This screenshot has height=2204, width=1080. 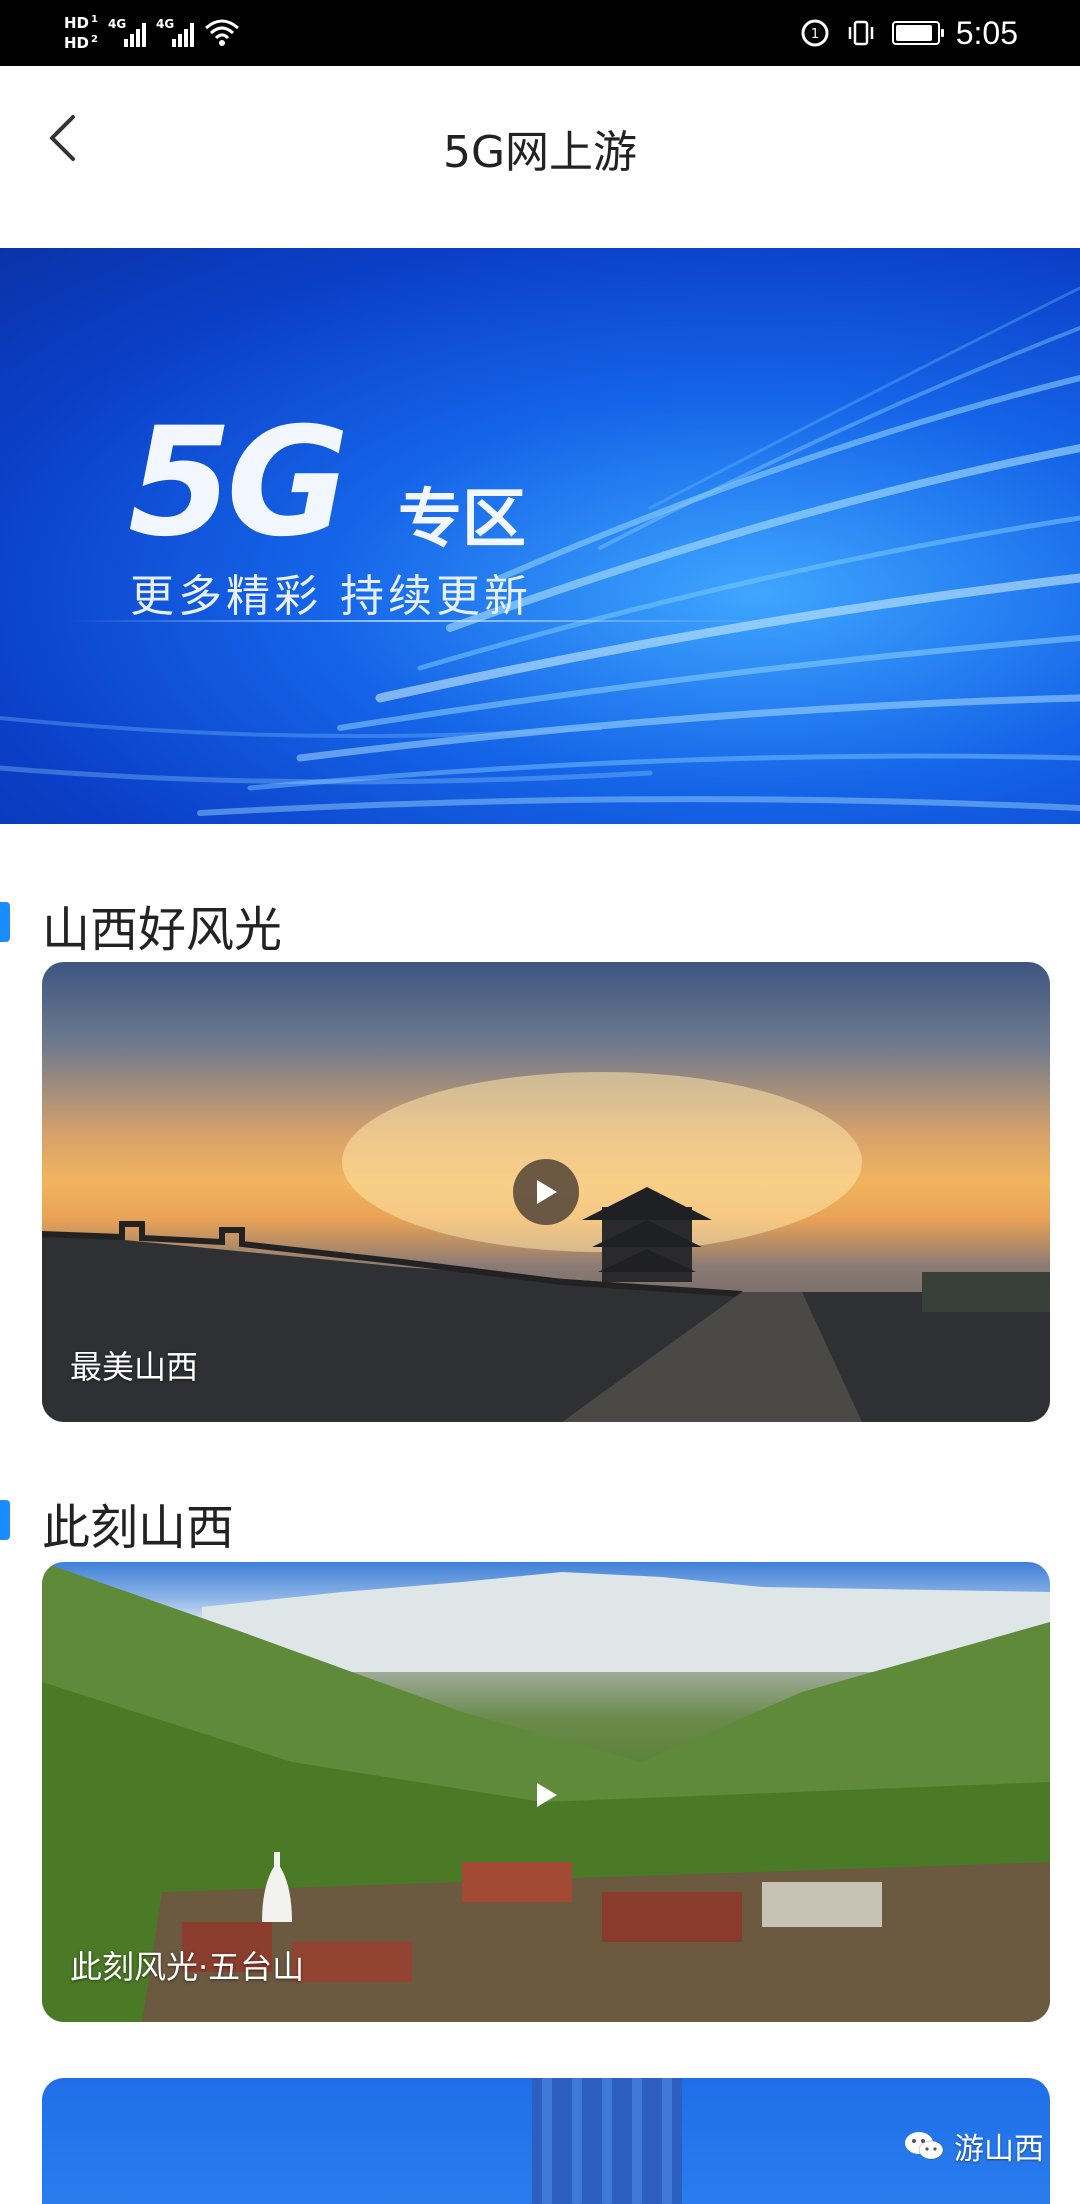 I want to click on signal-2-icon: 4G, so click(x=175, y=32).